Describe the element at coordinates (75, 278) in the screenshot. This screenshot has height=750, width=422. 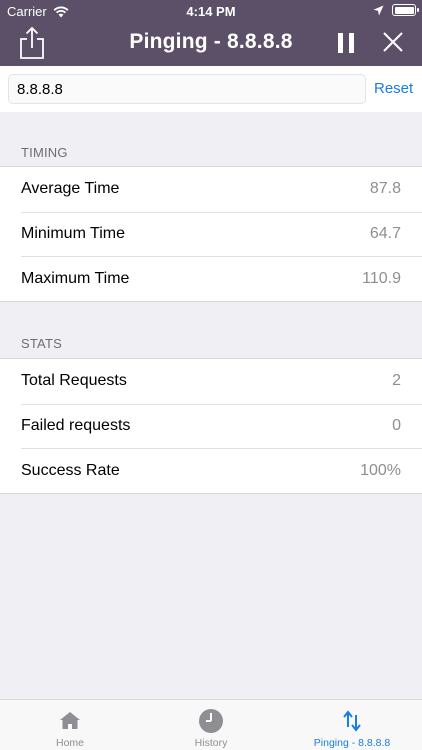
I see `row-label: Maximum Time` at that location.